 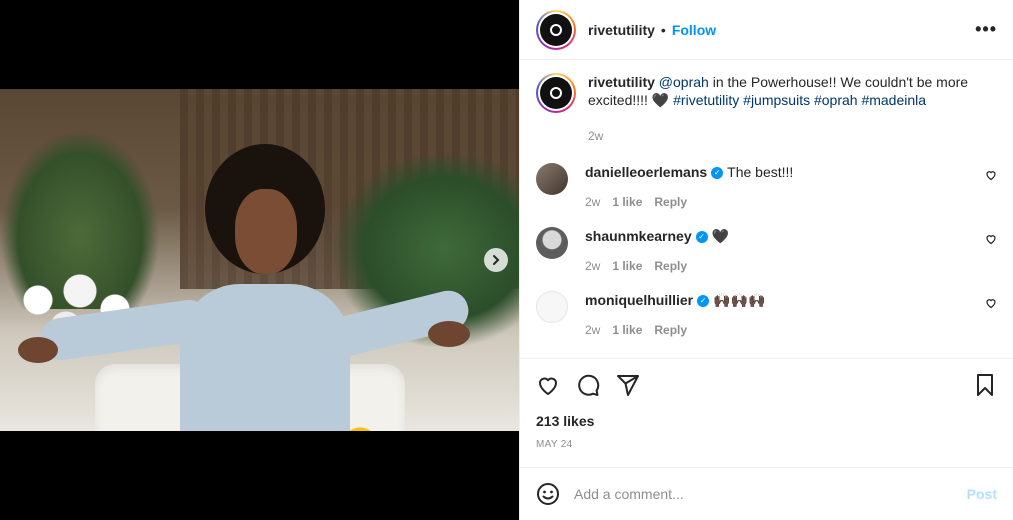 What do you see at coordinates (639, 300) in the screenshot?
I see `comment-username: moniquelhuillier` at bounding box center [639, 300].